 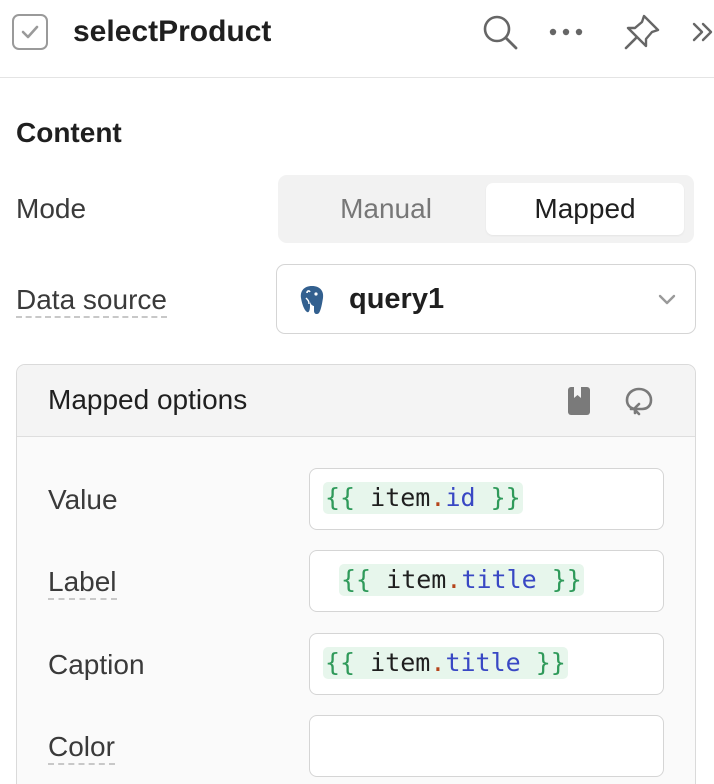 What do you see at coordinates (386, 209) in the screenshot?
I see `mode-option-manual: Manual` at bounding box center [386, 209].